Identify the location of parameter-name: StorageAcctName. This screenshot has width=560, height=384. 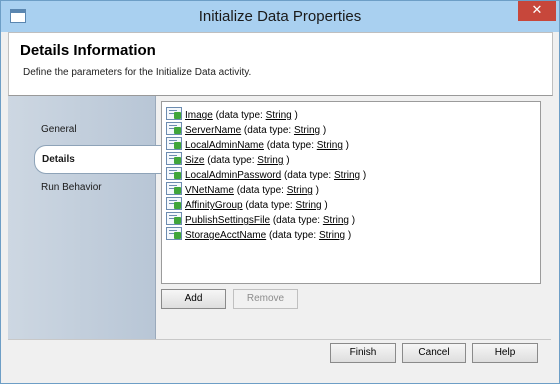
(225, 235).